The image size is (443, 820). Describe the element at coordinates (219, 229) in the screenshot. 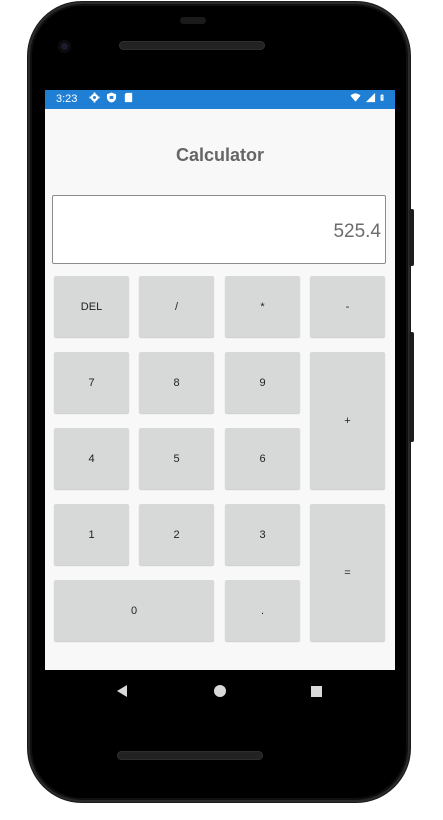

I see `result-display: 525.4` at that location.